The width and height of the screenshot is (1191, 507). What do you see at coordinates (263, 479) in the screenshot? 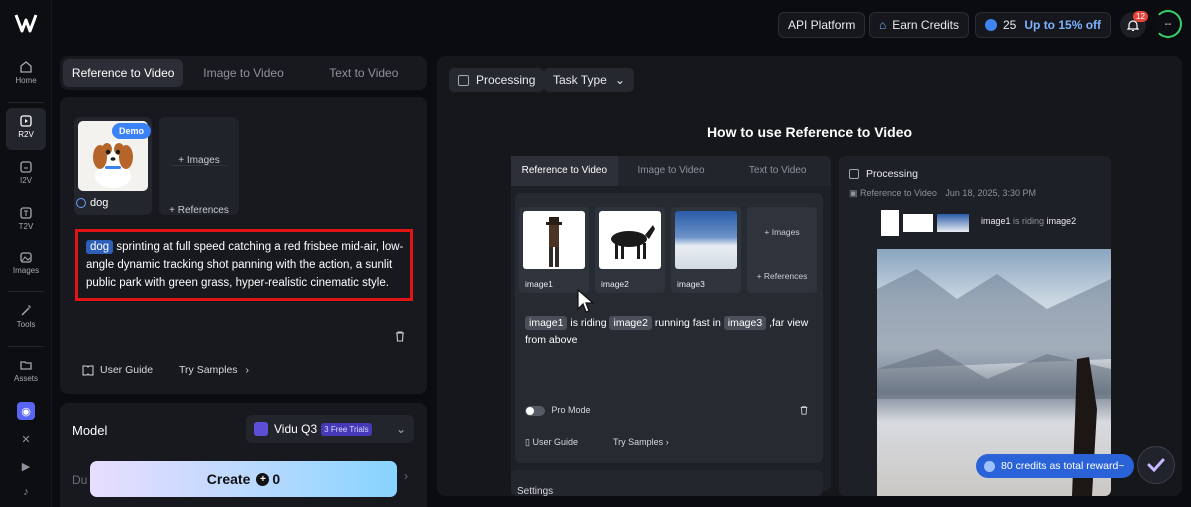
I see `credit-icon: +` at bounding box center [263, 479].